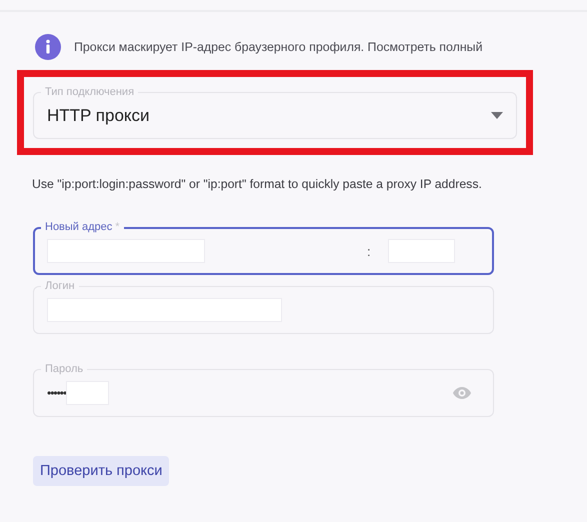 The width and height of the screenshot is (587, 522). Describe the element at coordinates (275, 112) in the screenshot. I see `connection-type-select: Тип подключения HTTP прокси` at that location.